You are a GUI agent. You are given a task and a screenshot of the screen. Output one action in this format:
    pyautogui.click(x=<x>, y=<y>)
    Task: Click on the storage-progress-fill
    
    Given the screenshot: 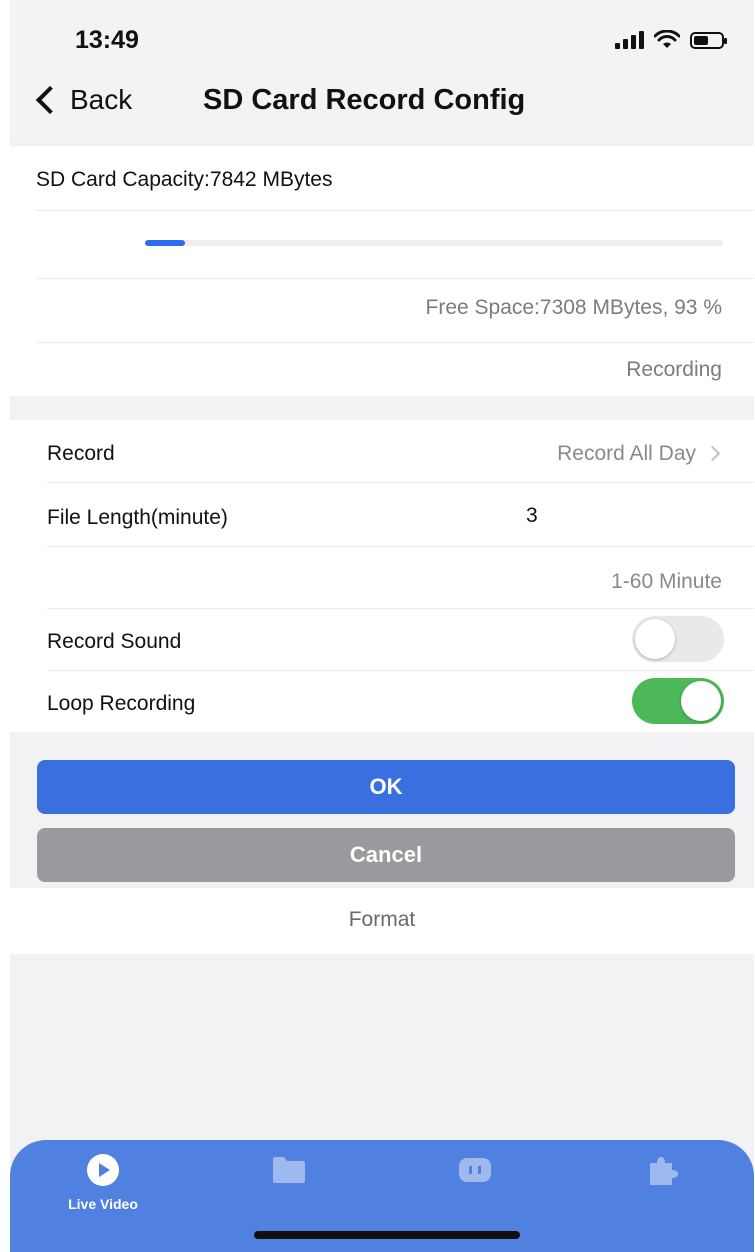 What is the action you would take?
    pyautogui.click(x=165, y=243)
    